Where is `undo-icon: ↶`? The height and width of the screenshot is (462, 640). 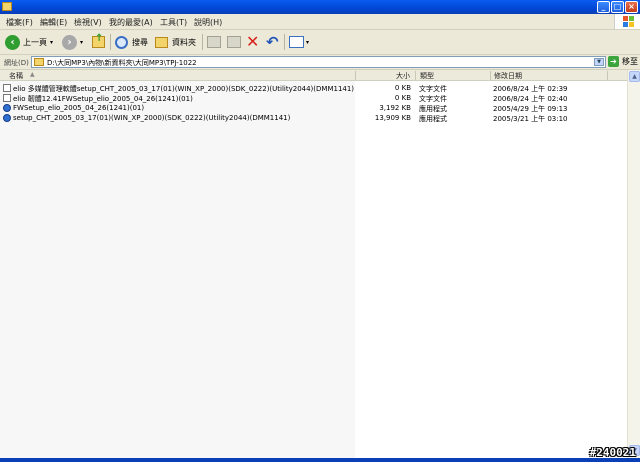 undo-icon: ↶ is located at coordinates (272, 42).